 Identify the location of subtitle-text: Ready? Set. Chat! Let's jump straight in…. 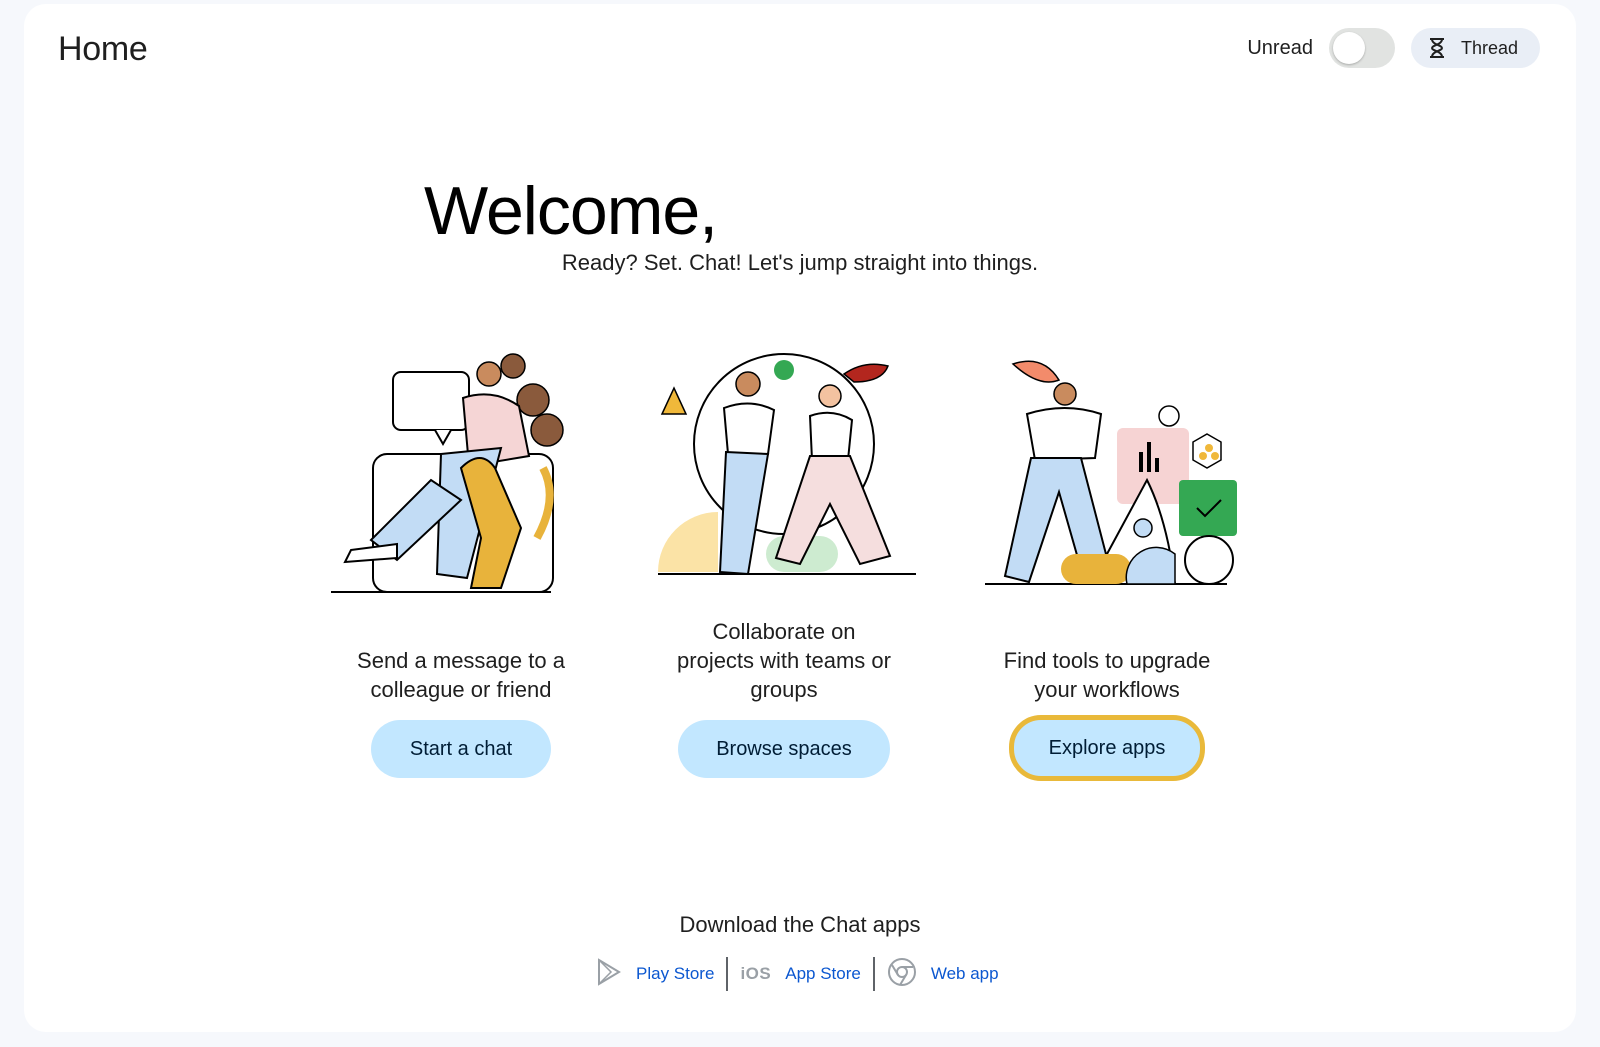
(800, 262).